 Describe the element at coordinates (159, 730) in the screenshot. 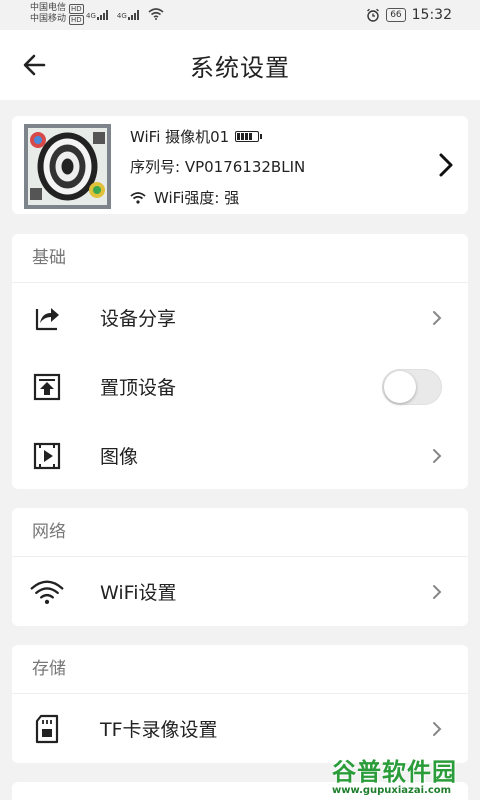

I see `row-label: TF卡录像设置` at that location.